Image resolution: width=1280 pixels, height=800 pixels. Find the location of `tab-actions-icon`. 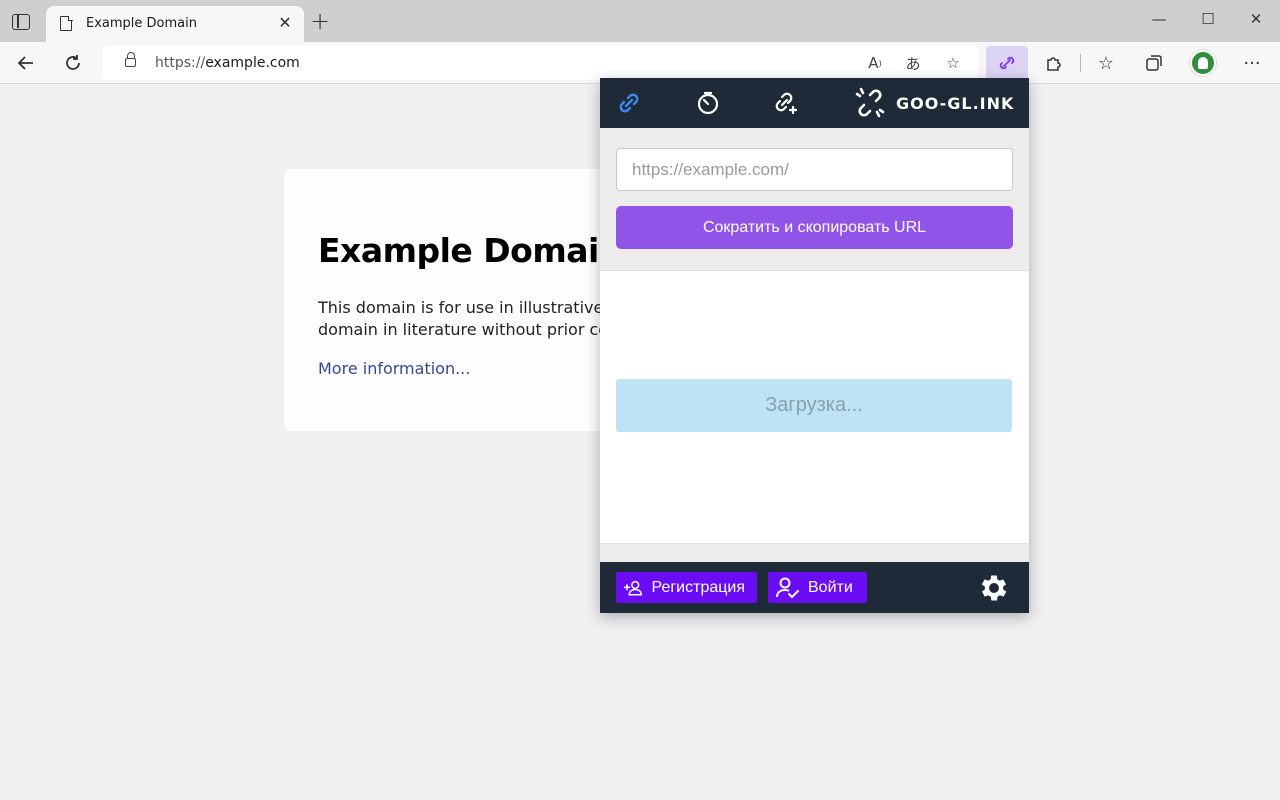

tab-actions-icon is located at coordinates (21, 22).